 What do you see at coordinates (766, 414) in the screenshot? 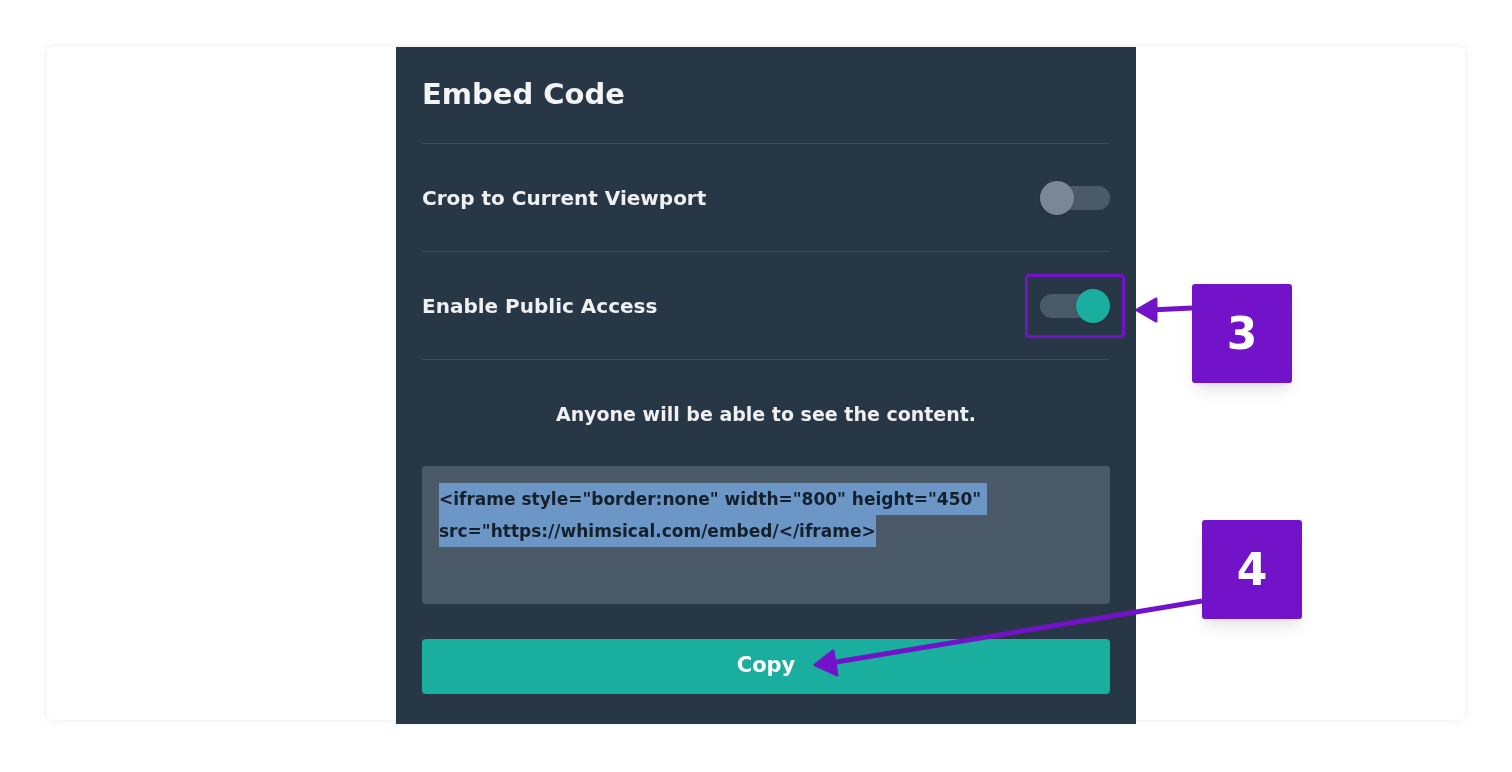
I see `notice-text: Anyone will be able to see the content.` at bounding box center [766, 414].